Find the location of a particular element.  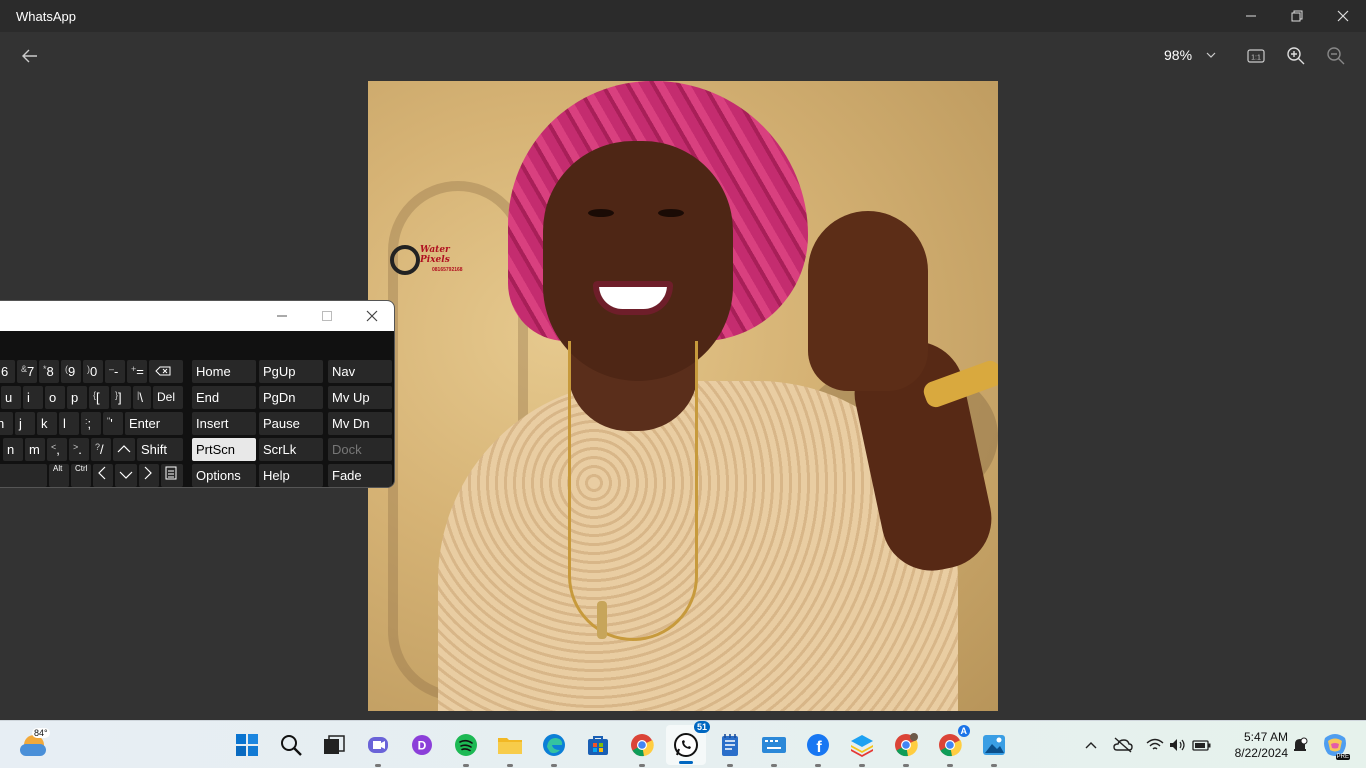

app-d-icon: D is located at coordinates (422, 745).